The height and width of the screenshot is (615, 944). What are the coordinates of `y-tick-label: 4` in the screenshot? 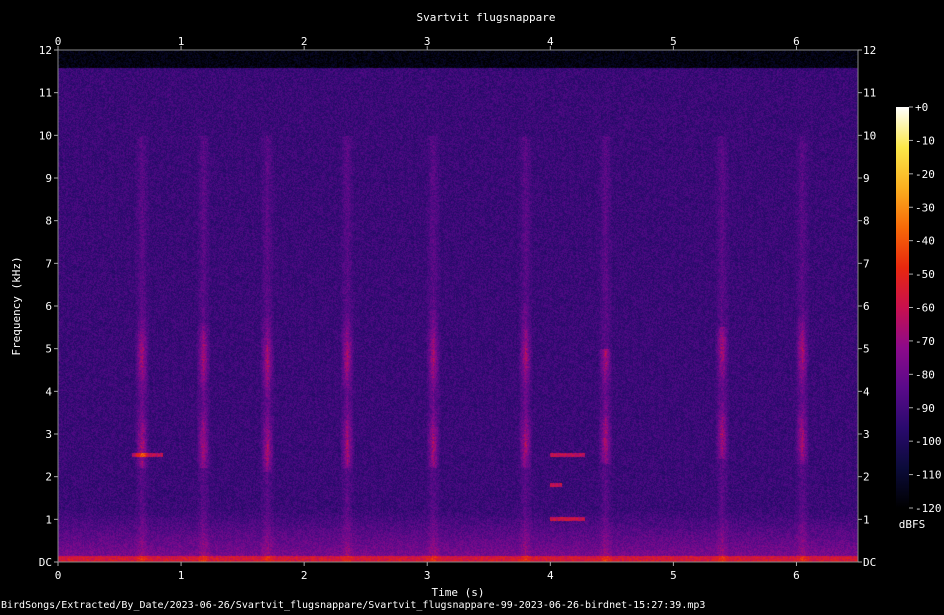 It's located at (48, 391).